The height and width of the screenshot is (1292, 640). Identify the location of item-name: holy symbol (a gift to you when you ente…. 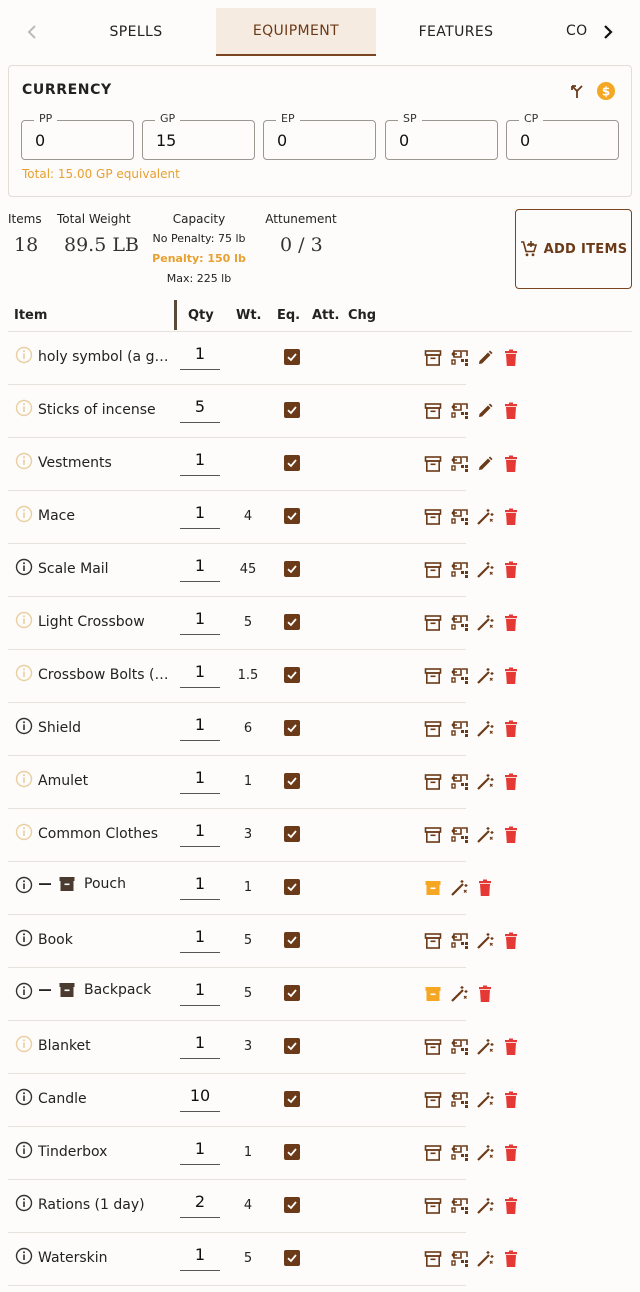
(105, 357).